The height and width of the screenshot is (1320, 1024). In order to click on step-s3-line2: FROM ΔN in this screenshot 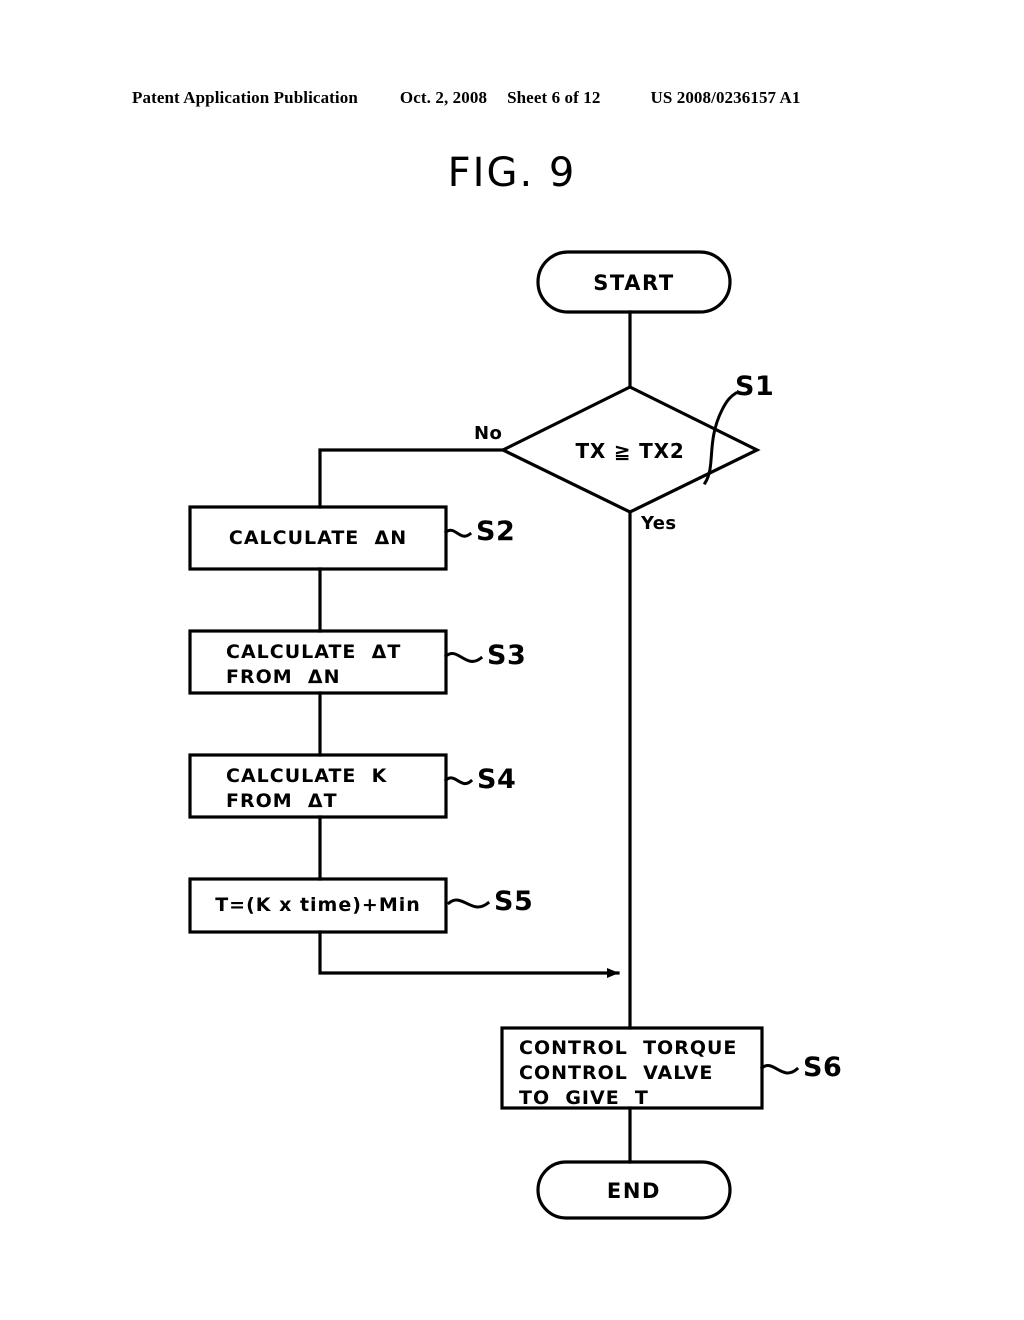, I will do `click(283, 677)`.